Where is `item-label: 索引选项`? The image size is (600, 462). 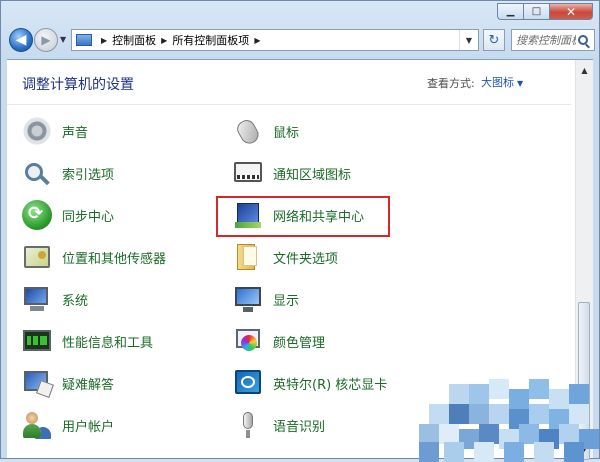 item-label: 索引选项 is located at coordinates (88, 175).